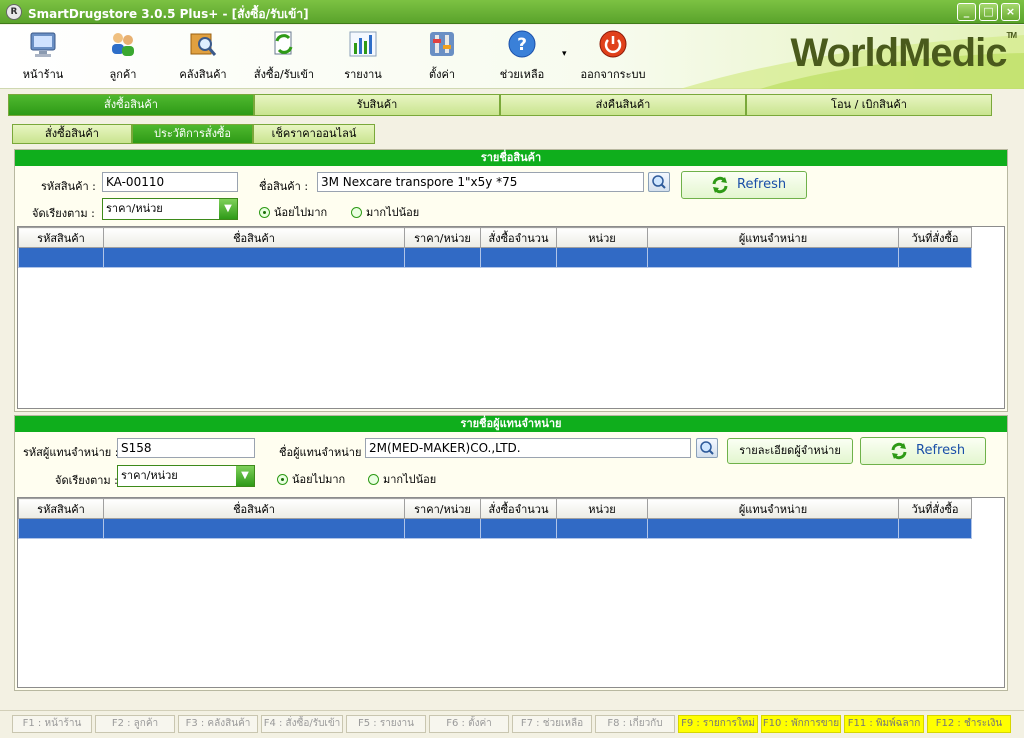  I want to click on supplier-panel-header: รายชื่อผู้แทนจำหน่าย, so click(511, 424).